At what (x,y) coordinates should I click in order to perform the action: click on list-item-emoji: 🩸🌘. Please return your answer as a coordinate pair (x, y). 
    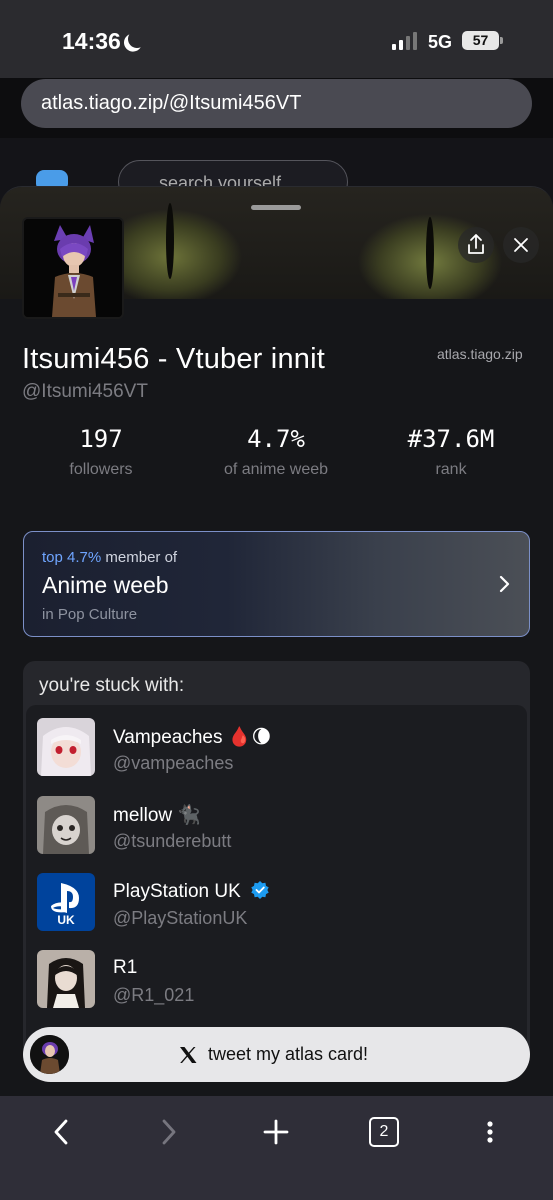
    Looking at the image, I should click on (249, 737).